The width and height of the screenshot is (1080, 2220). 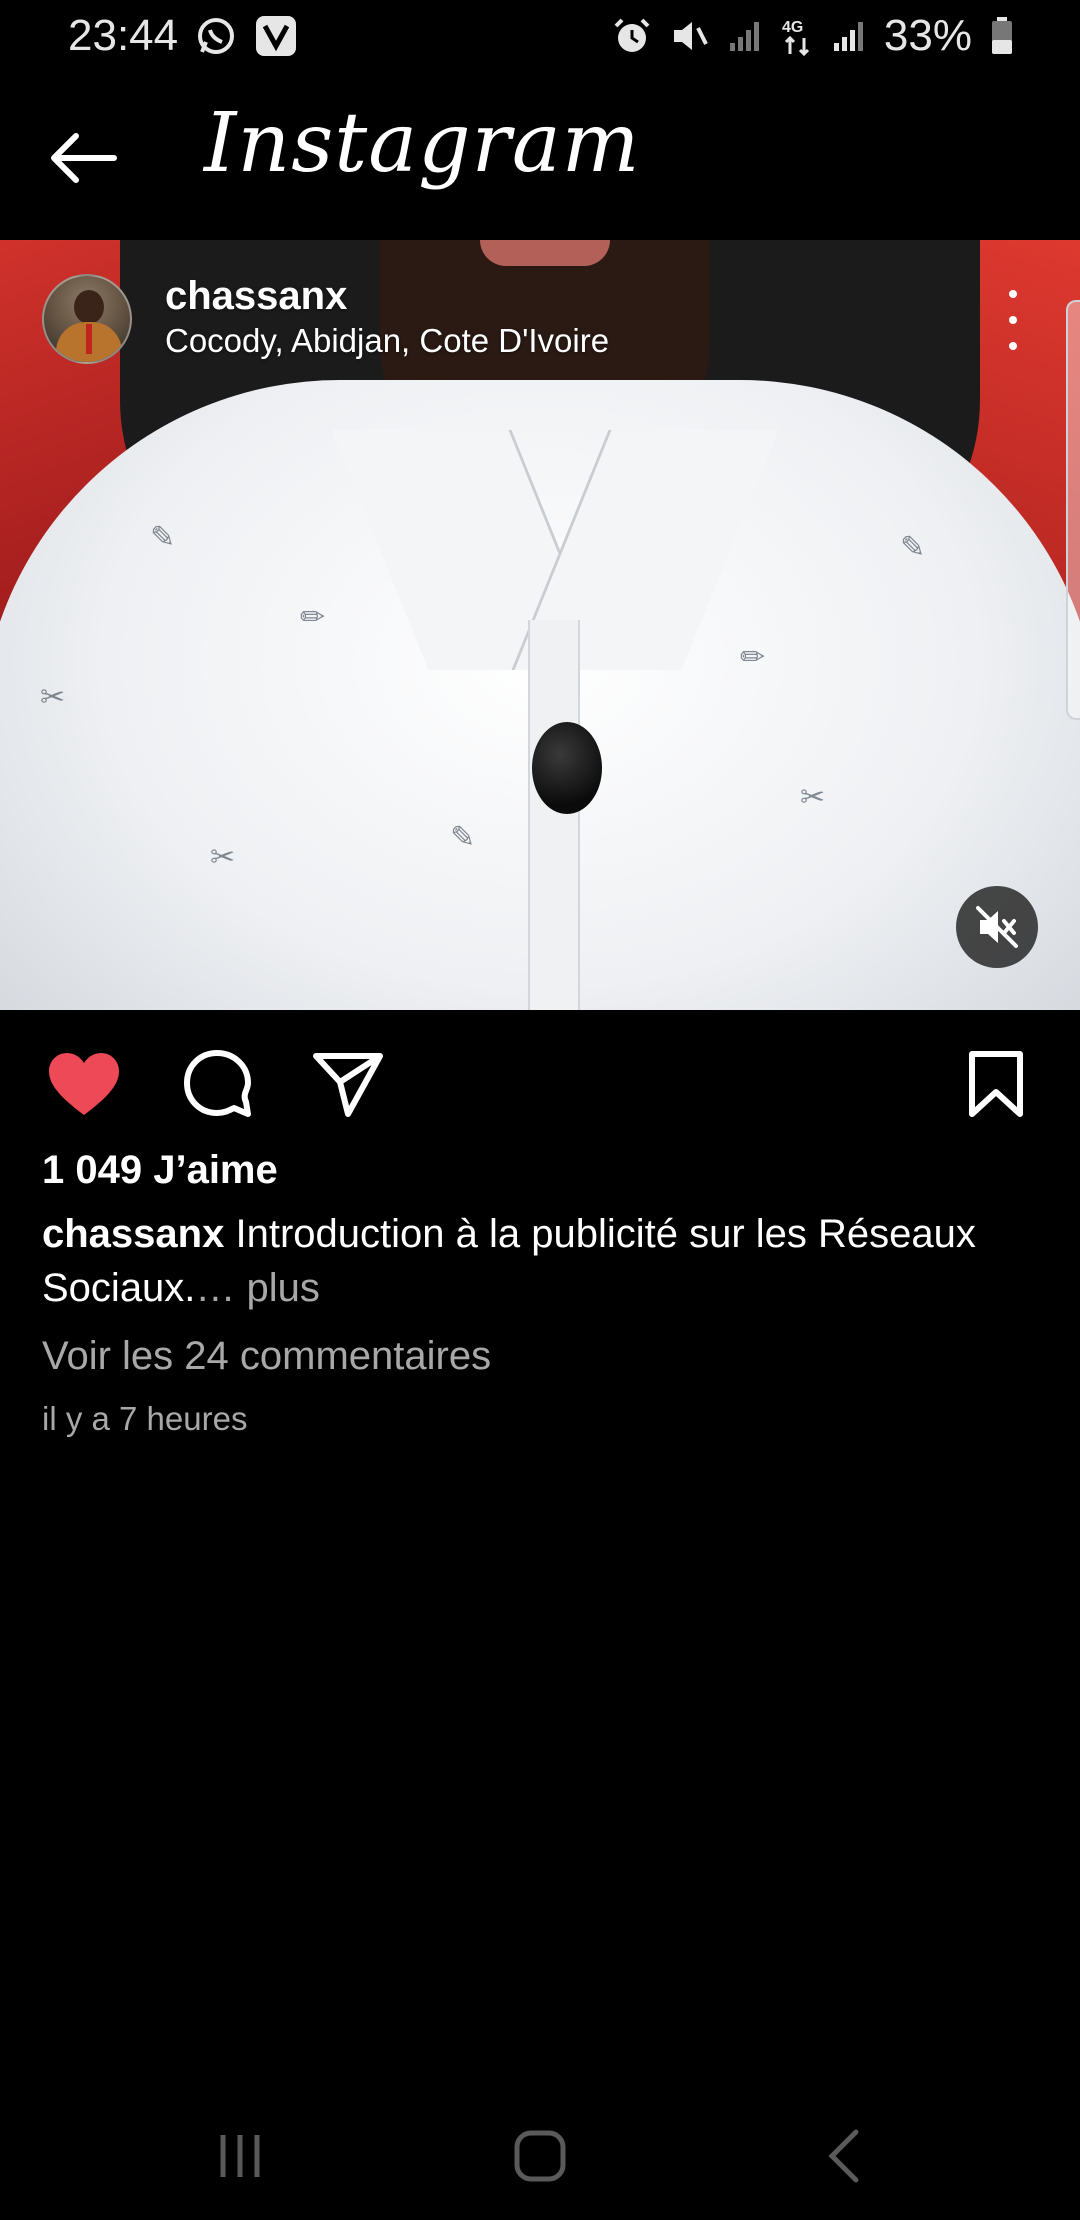 What do you see at coordinates (133, 1234) in the screenshot?
I see `caption-username: chassanx` at bounding box center [133, 1234].